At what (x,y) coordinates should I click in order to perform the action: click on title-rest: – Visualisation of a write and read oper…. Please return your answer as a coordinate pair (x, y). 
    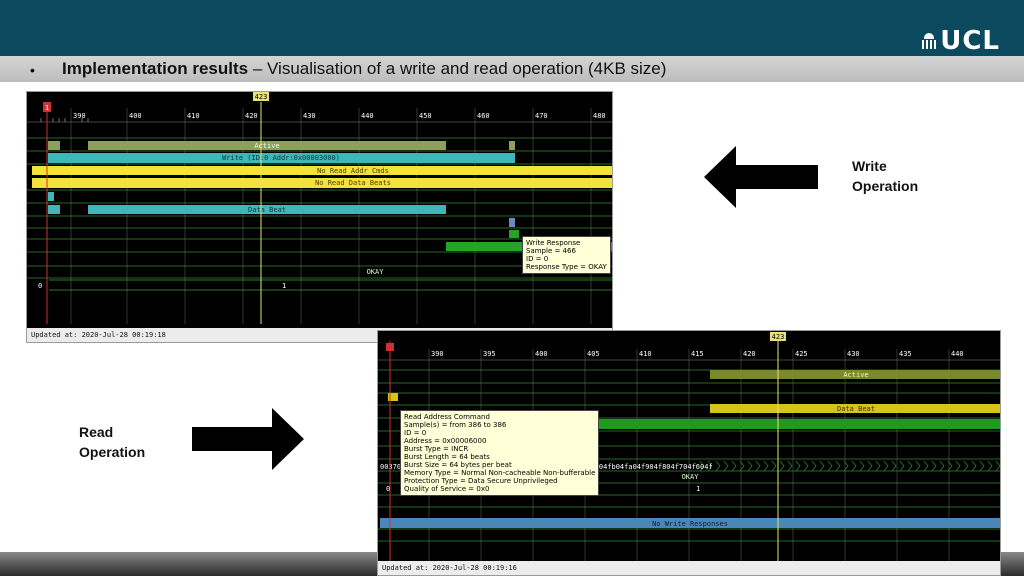
    Looking at the image, I should click on (457, 68).